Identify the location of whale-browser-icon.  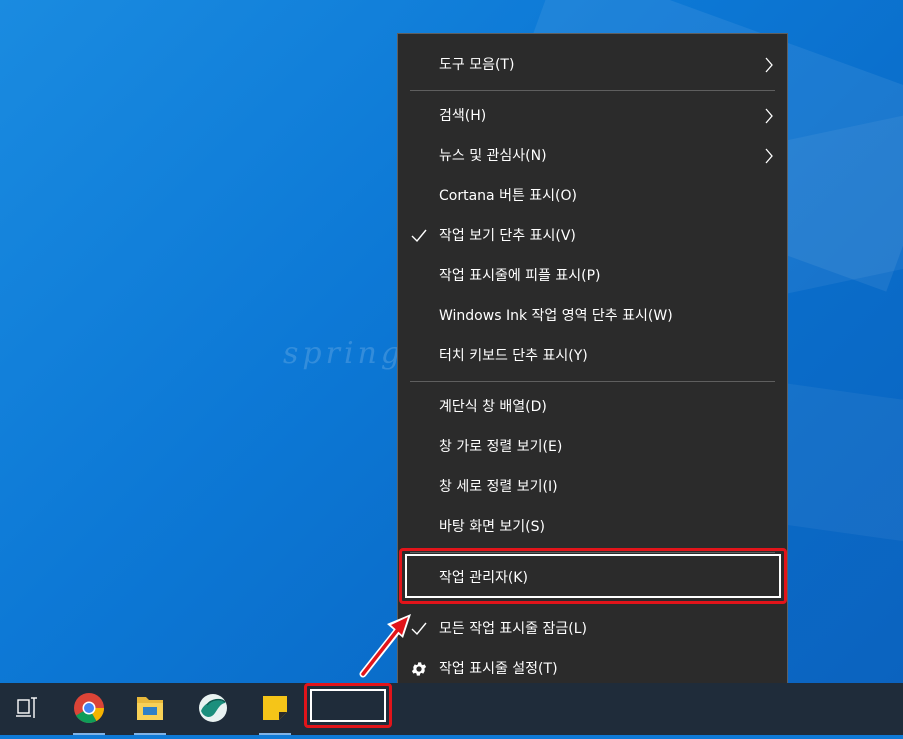
(213, 708).